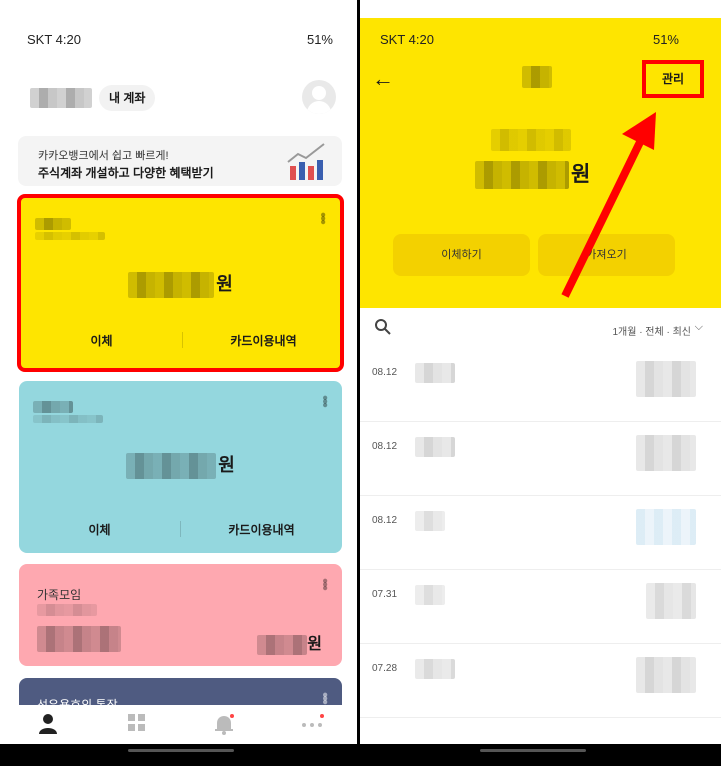  I want to click on manage-label: 관리, so click(673, 79).